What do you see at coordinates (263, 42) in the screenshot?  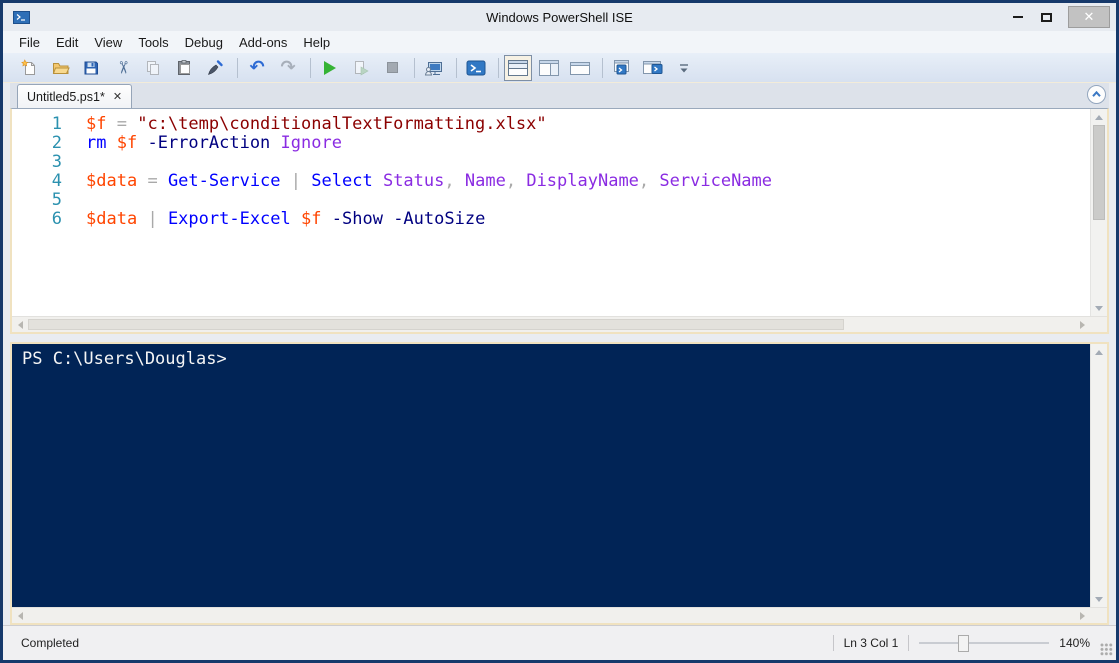 I see `menu-add-ons: Add-ons` at bounding box center [263, 42].